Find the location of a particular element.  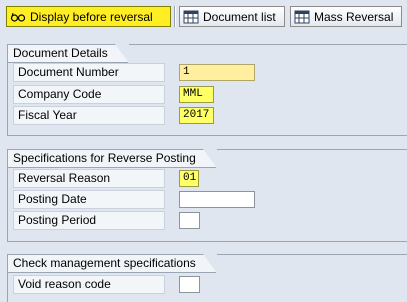

reversal-reason-label: Reversal Reason is located at coordinates (89, 178).